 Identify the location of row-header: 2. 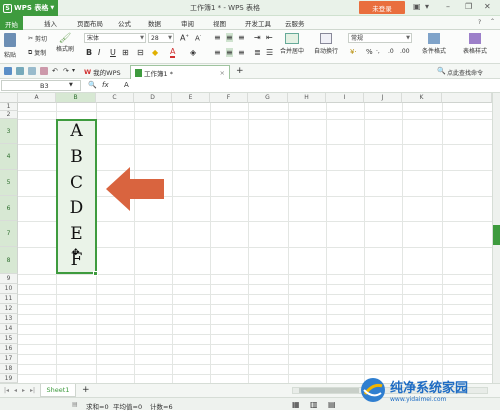
(9, 115).